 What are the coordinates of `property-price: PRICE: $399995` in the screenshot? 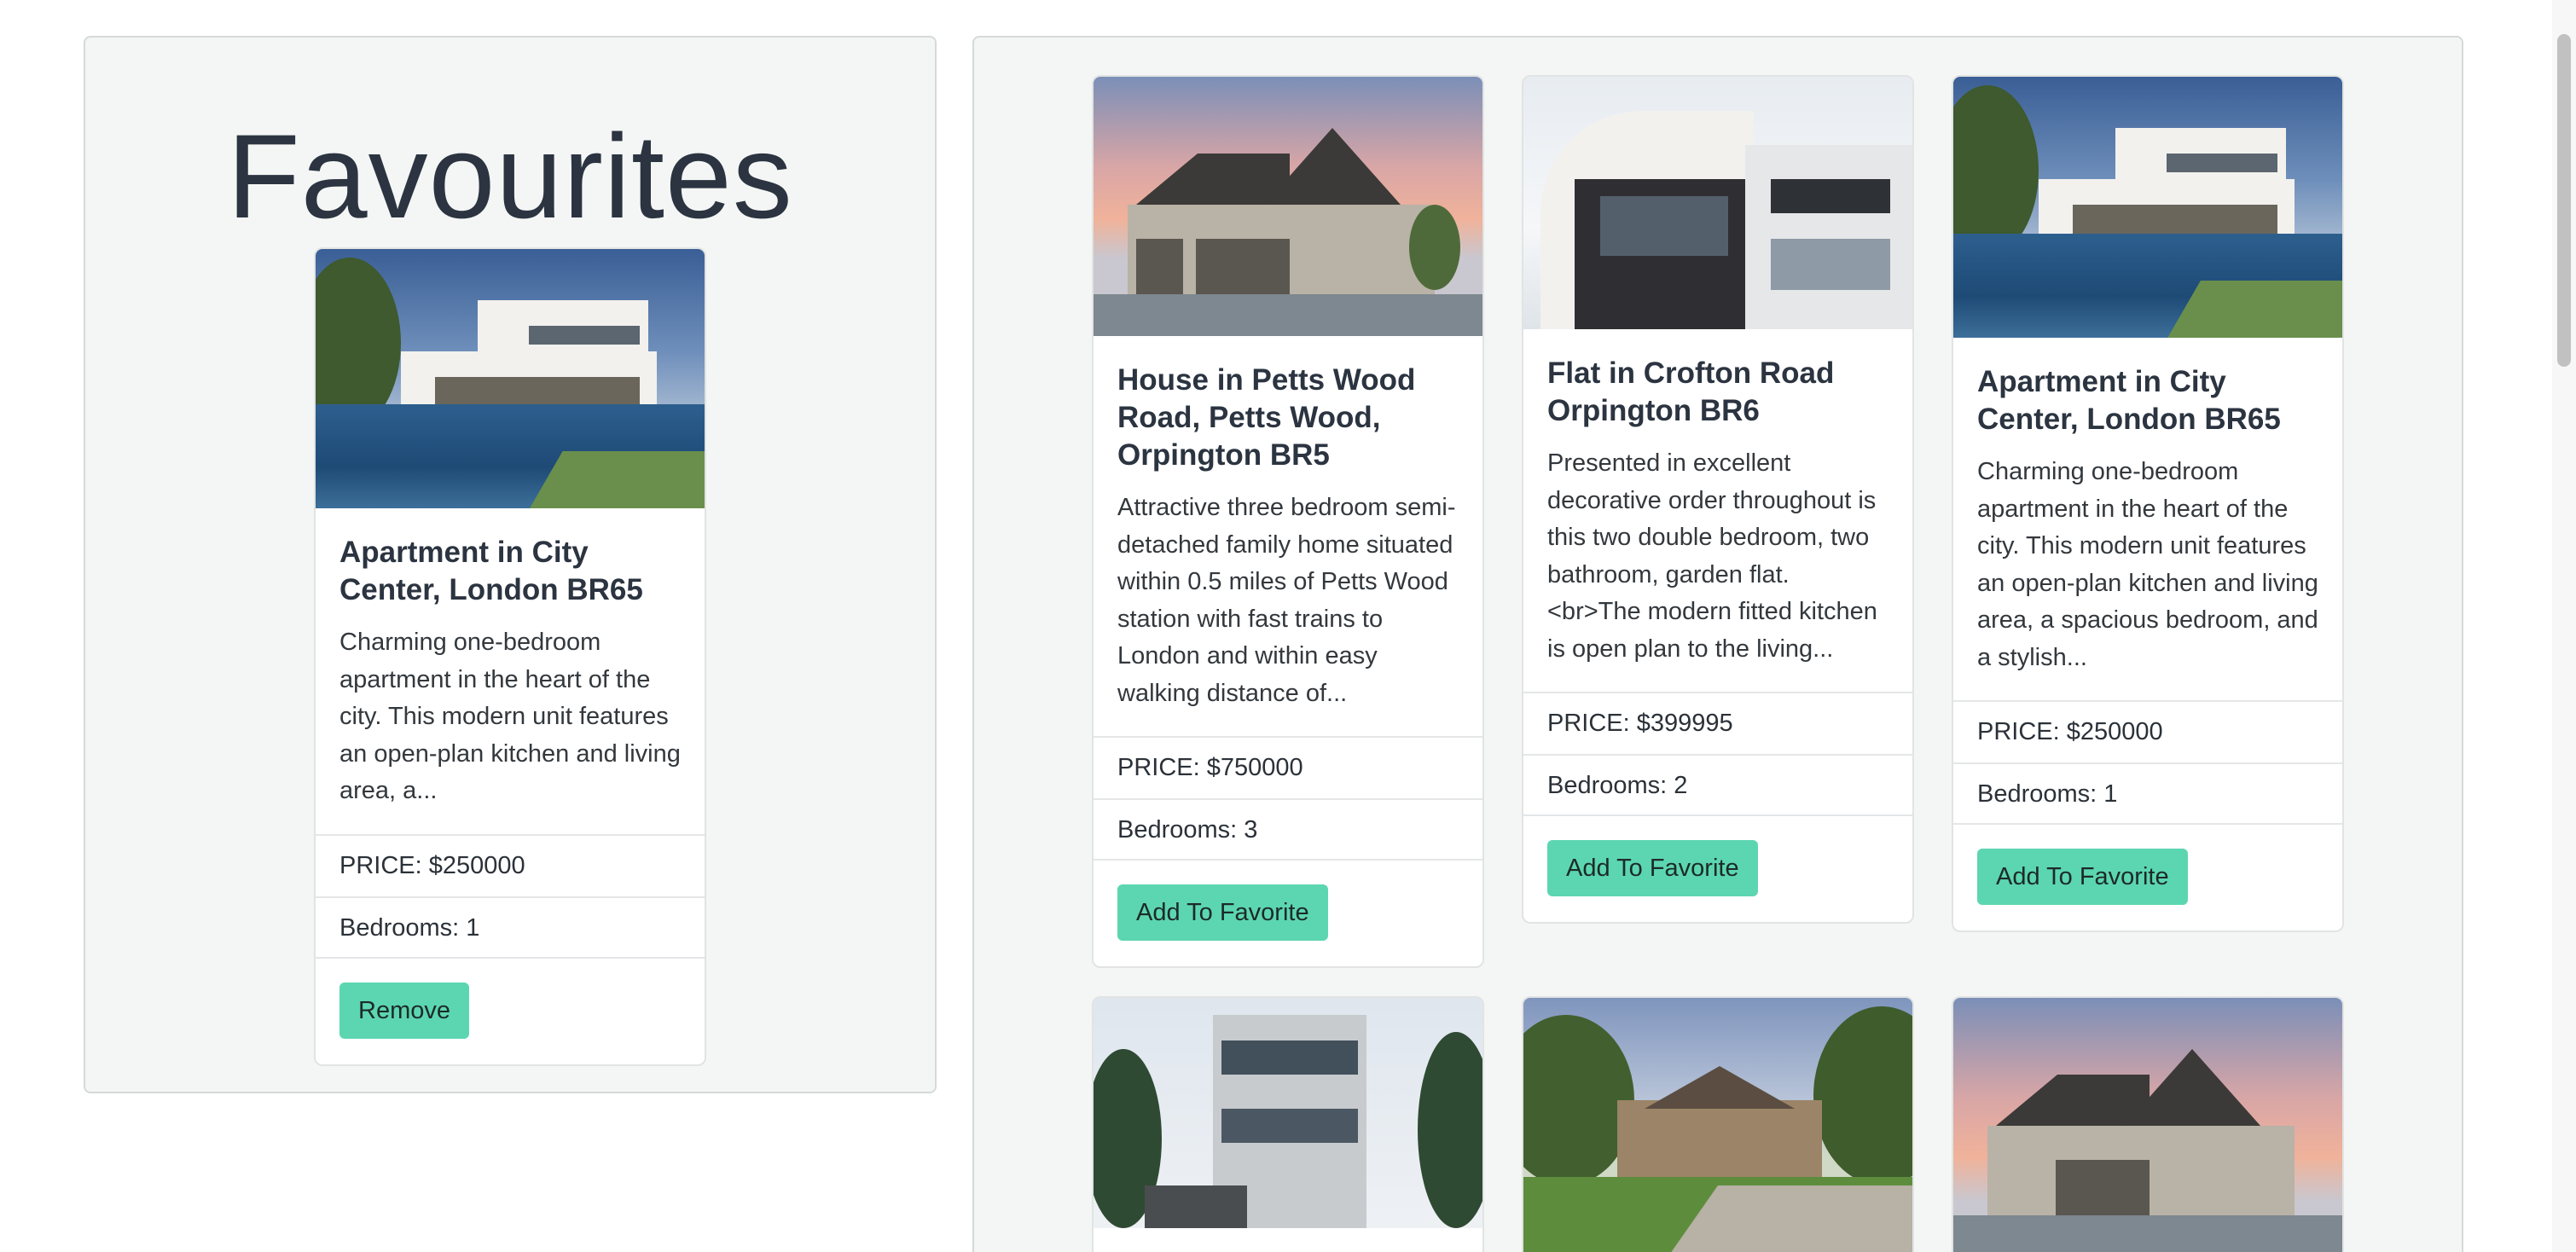 It's located at (1717, 723).